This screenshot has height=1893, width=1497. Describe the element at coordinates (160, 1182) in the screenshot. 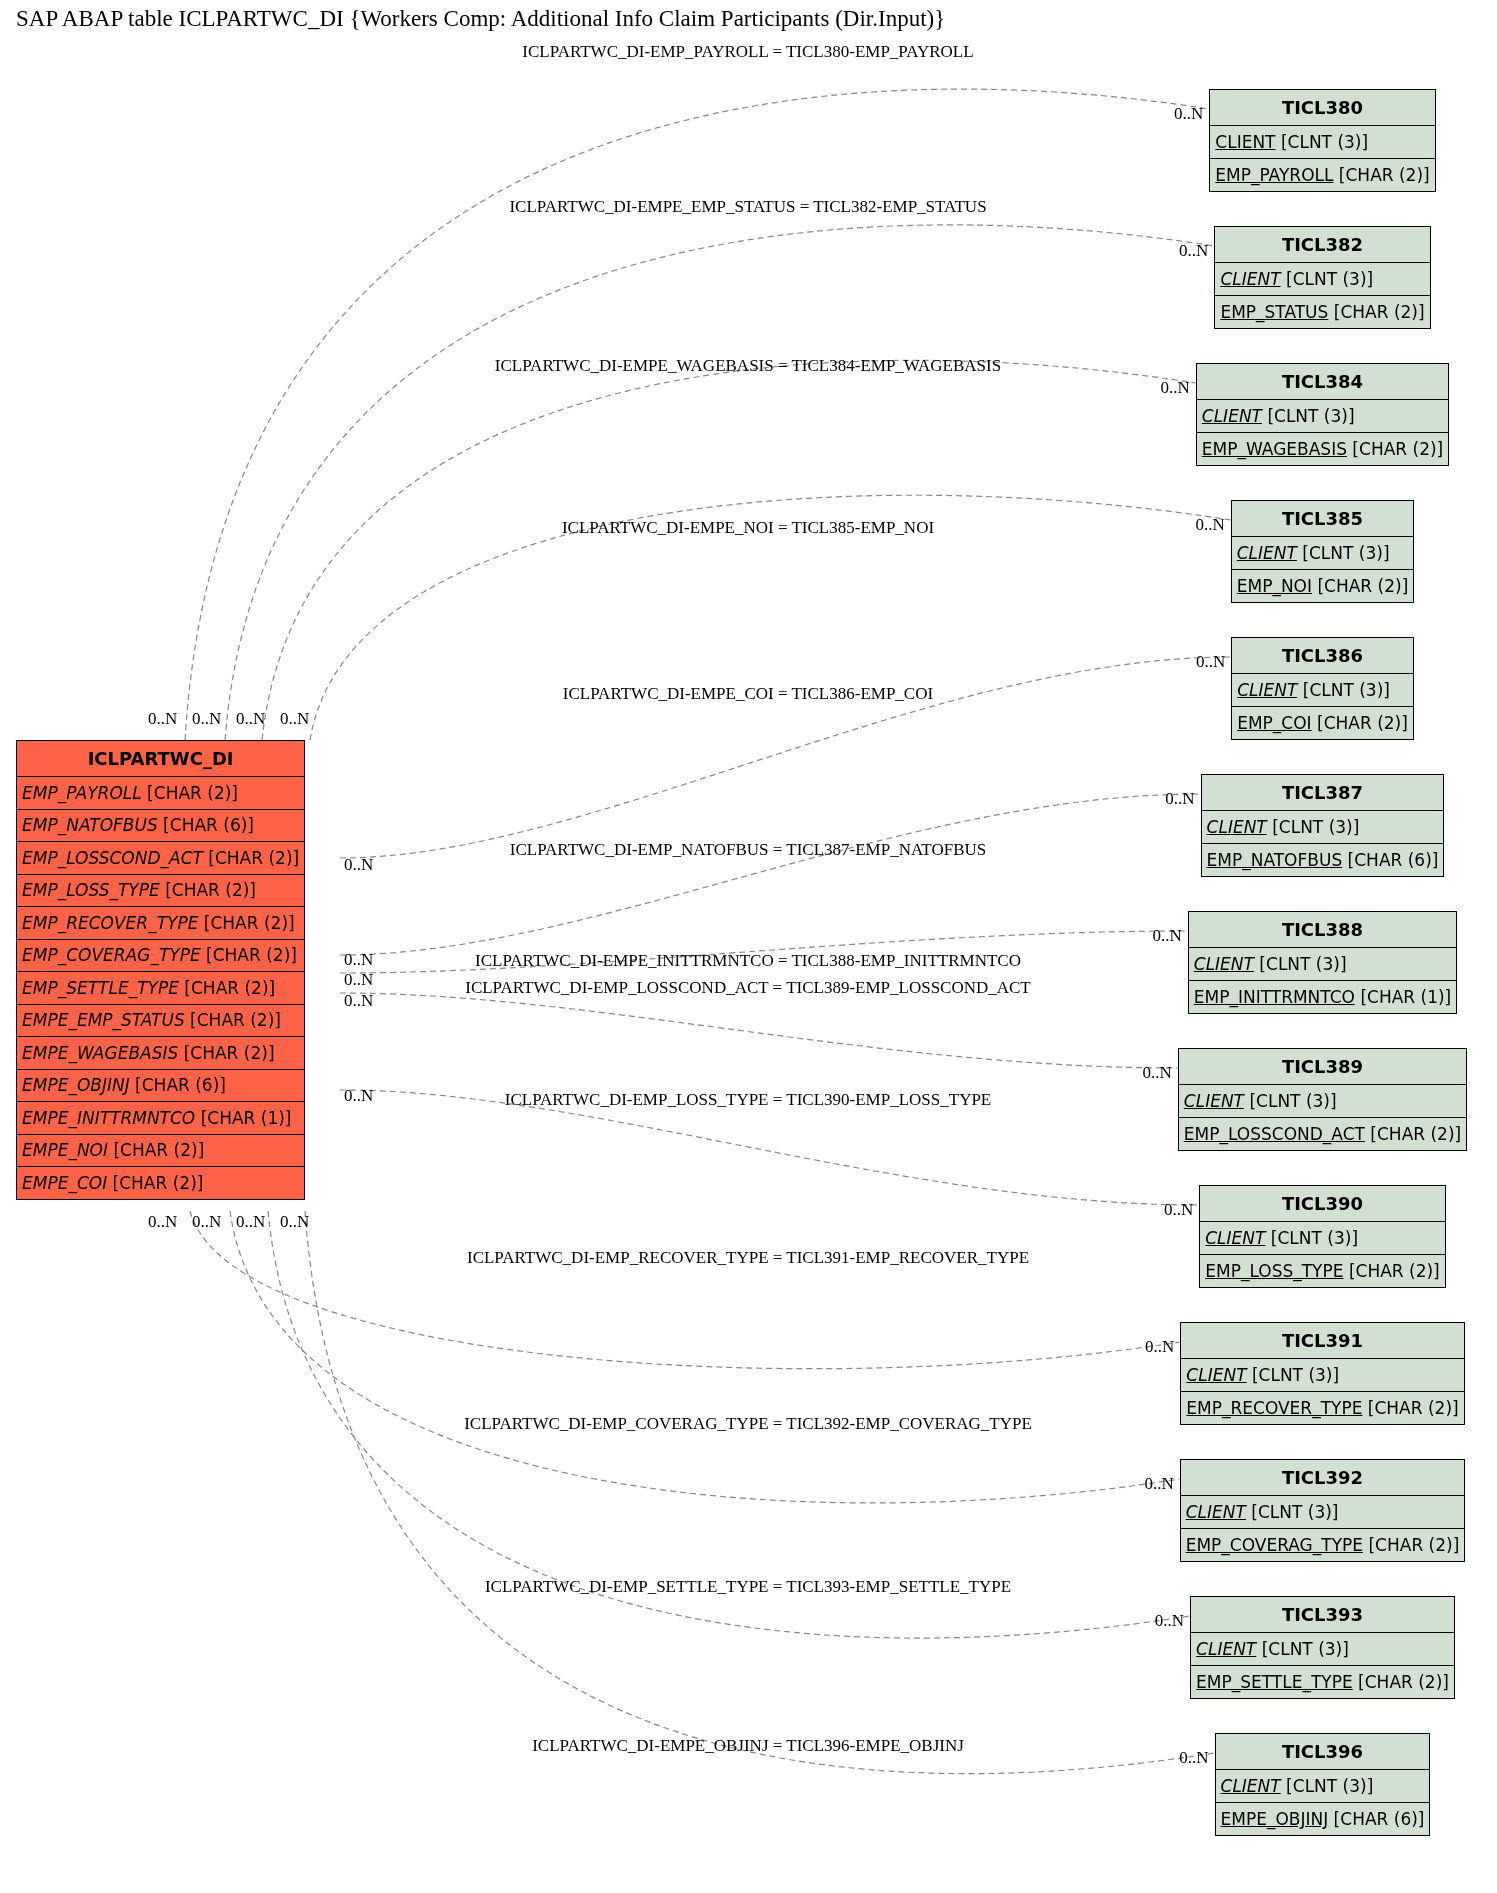

I see `field-row: EMPE_COI [CHAR (2)]` at that location.